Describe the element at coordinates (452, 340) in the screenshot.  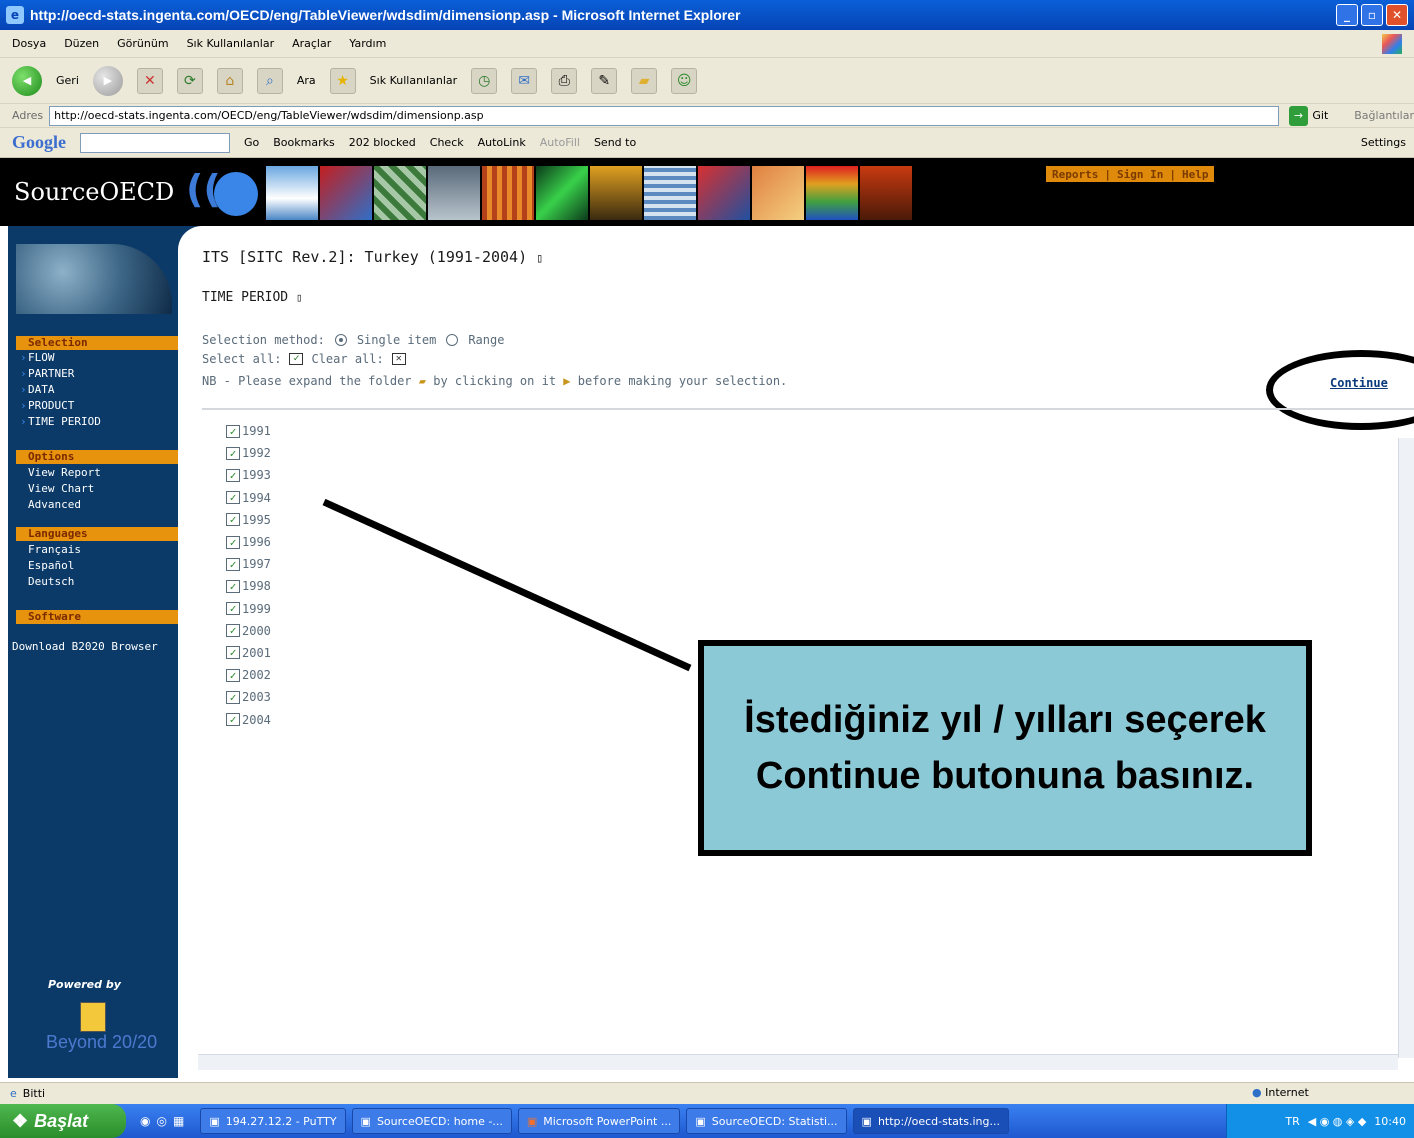
I see `range-radio` at that location.